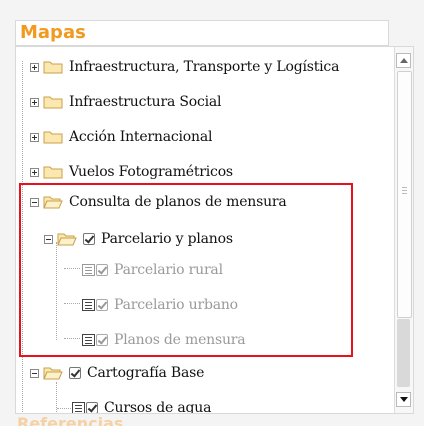 The height and width of the screenshot is (426, 424). I want to click on tree-node-infraestructura: Infraestructura, Transporte y Logística, so click(184, 67).